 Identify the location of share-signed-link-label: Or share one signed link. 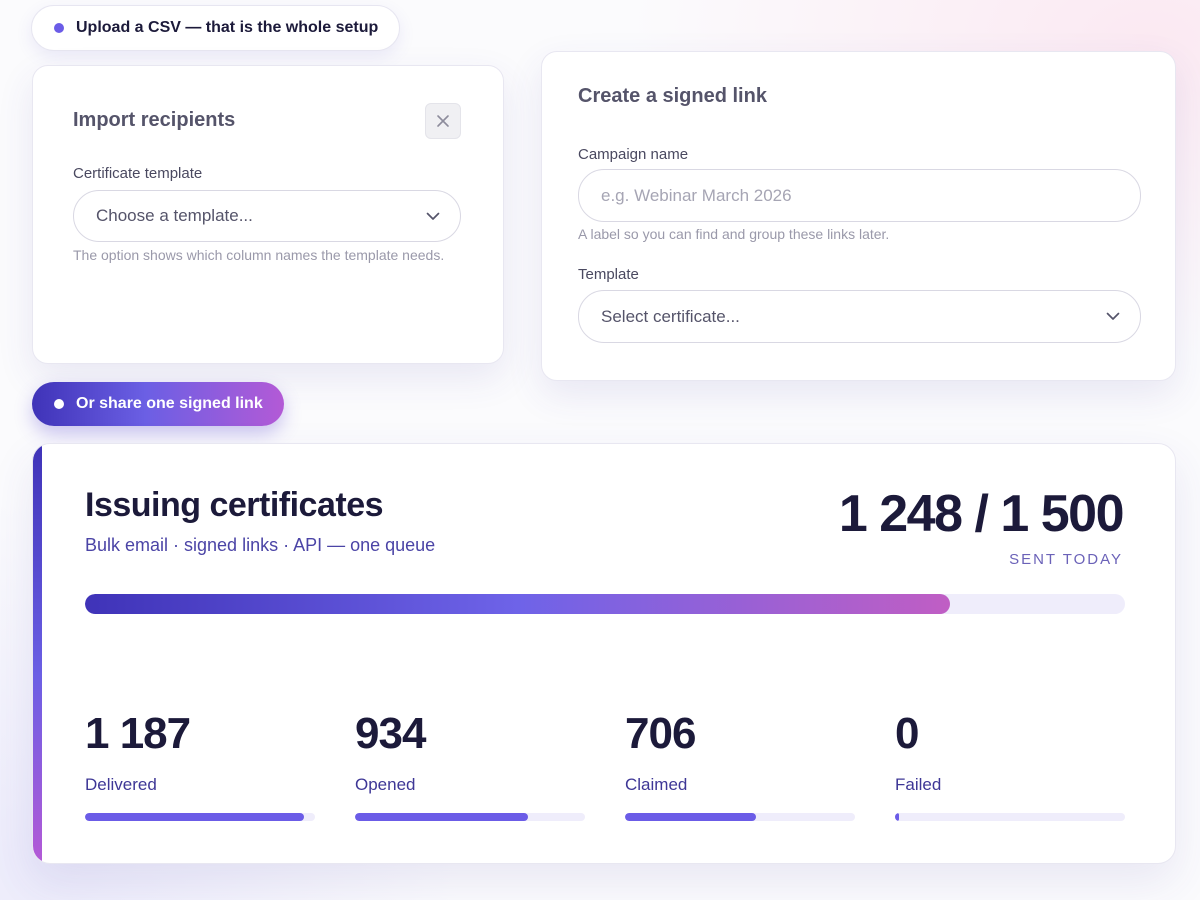
(169, 403).